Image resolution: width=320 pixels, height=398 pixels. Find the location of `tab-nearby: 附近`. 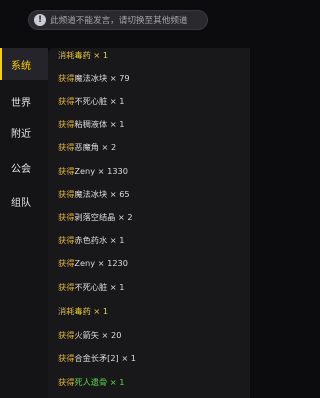

tab-nearby: 附近 is located at coordinates (24, 132).